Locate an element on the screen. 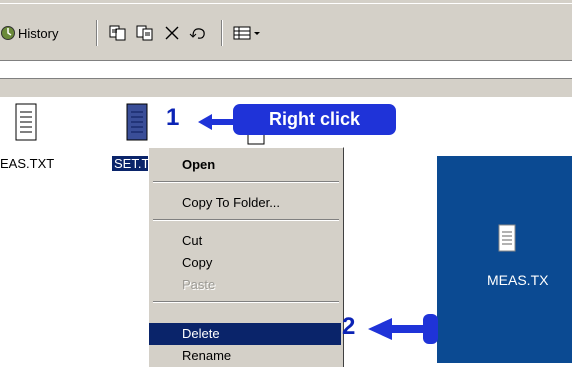  move-to-icon is located at coordinates (118, 33).